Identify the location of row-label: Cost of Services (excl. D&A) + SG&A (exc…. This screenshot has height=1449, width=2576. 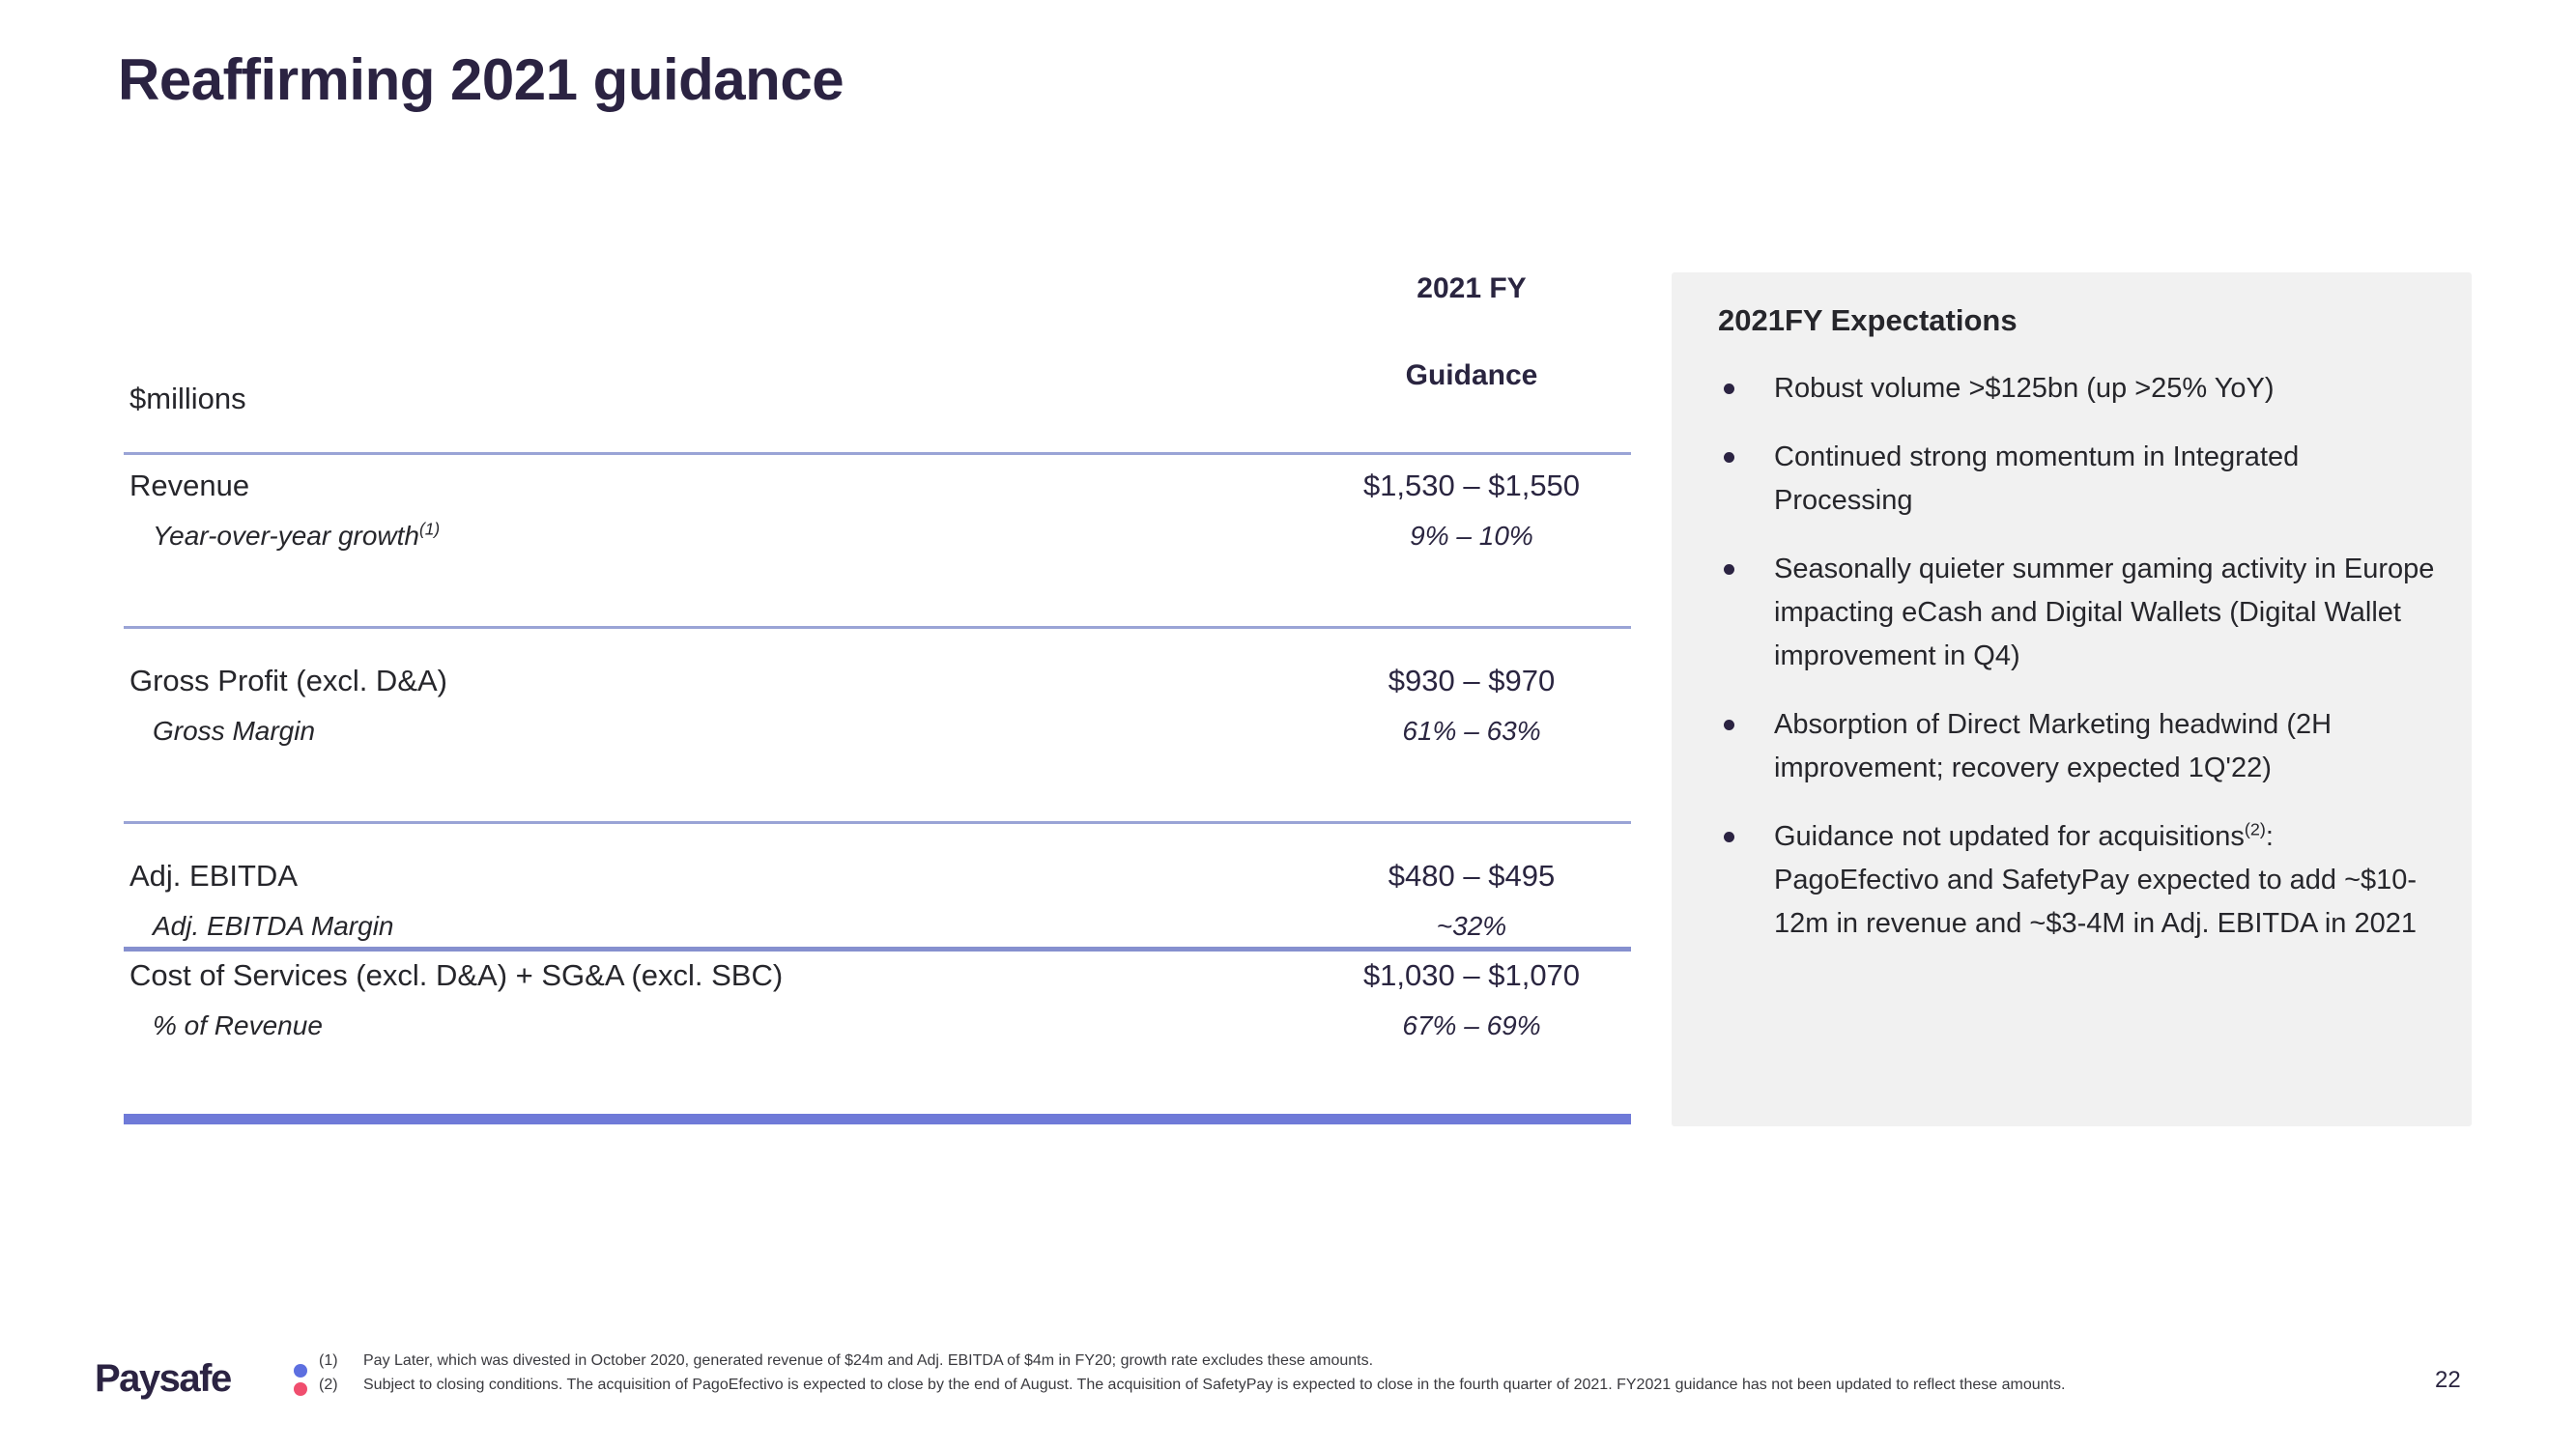
(457, 975).